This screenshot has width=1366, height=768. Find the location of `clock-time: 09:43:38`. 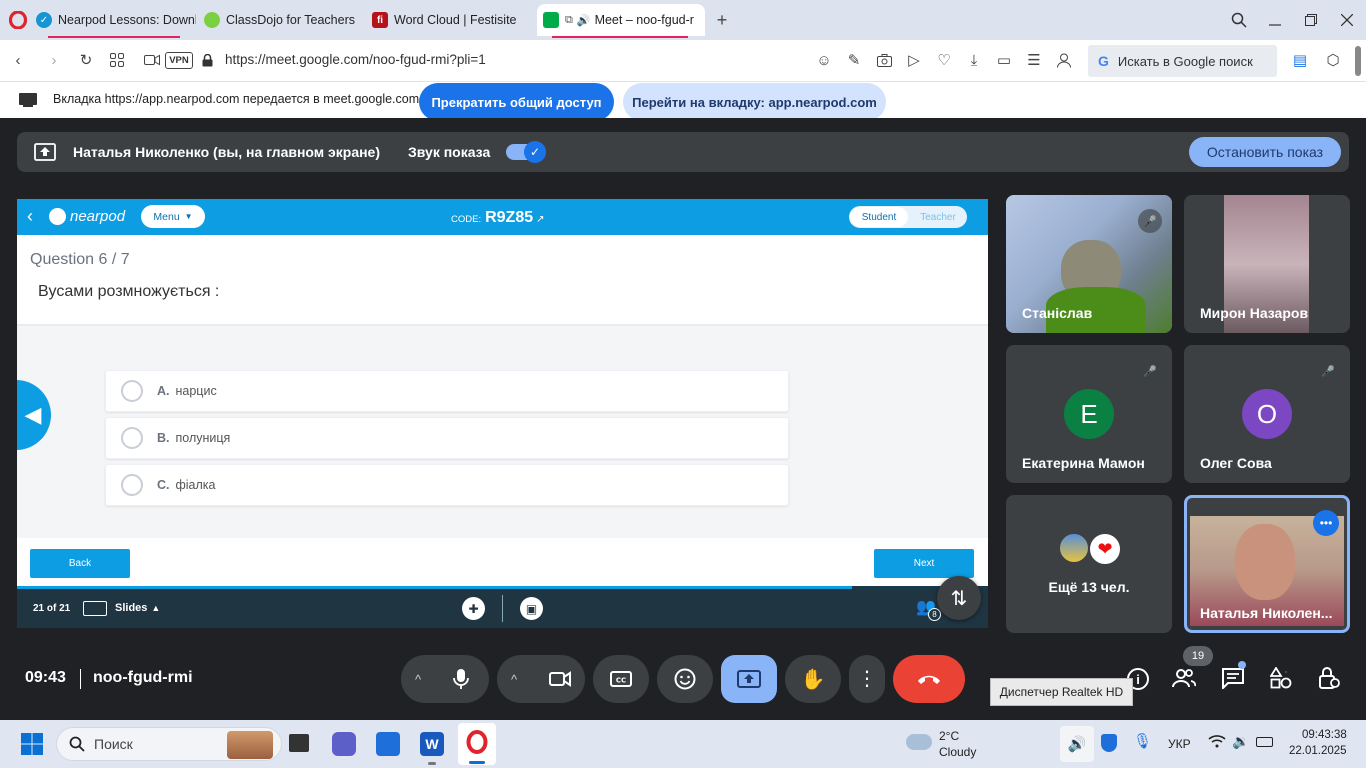

clock-time: 09:43:38 is located at coordinates (1324, 735).